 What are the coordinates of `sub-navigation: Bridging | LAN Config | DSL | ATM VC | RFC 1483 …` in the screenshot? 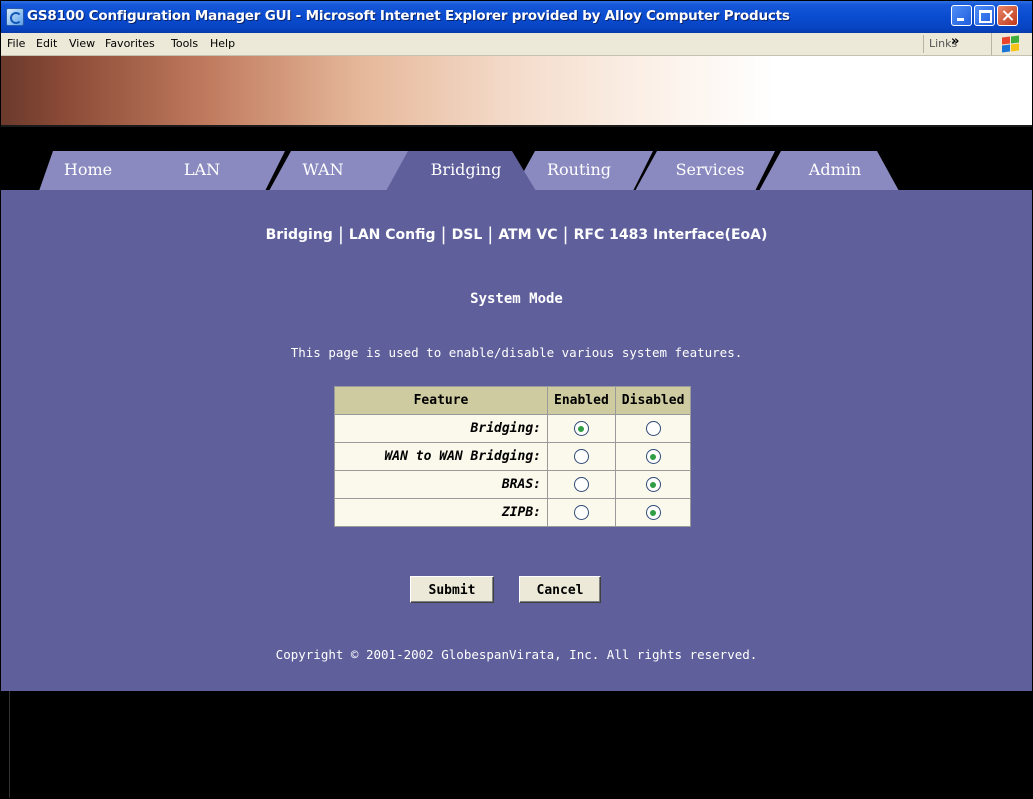 It's located at (516, 234).